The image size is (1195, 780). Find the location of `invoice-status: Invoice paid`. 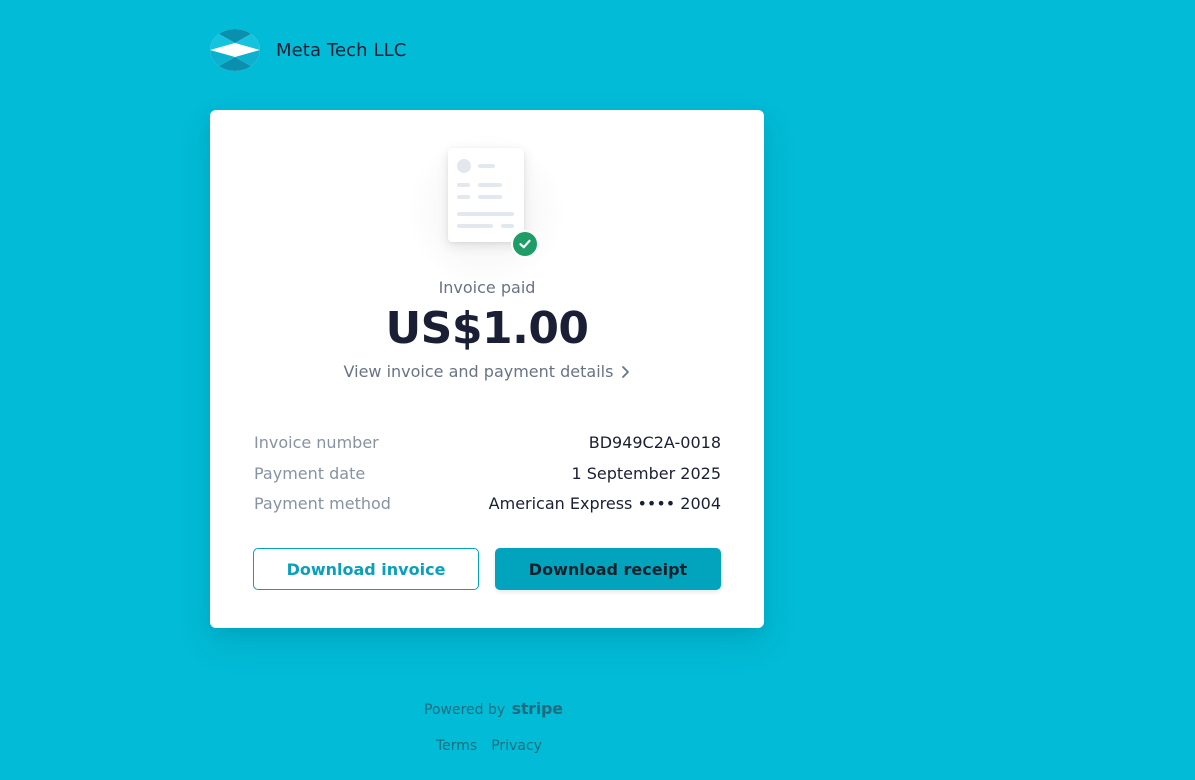

invoice-status: Invoice paid is located at coordinates (487, 287).